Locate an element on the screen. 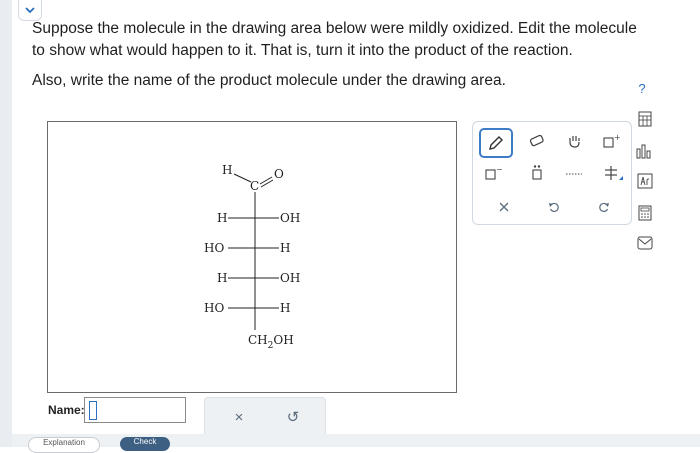 The width and height of the screenshot is (700, 453). periodic-table-icon is located at coordinates (645, 119).